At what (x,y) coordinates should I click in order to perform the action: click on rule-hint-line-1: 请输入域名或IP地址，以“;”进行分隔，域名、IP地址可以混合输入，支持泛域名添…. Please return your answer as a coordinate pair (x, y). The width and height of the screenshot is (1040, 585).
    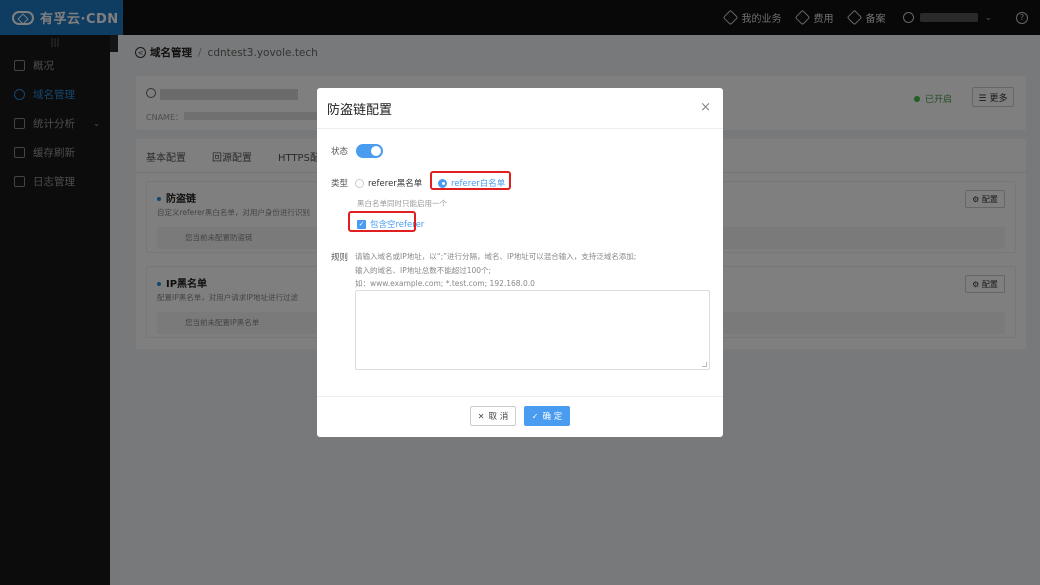
    Looking at the image, I should click on (496, 256).